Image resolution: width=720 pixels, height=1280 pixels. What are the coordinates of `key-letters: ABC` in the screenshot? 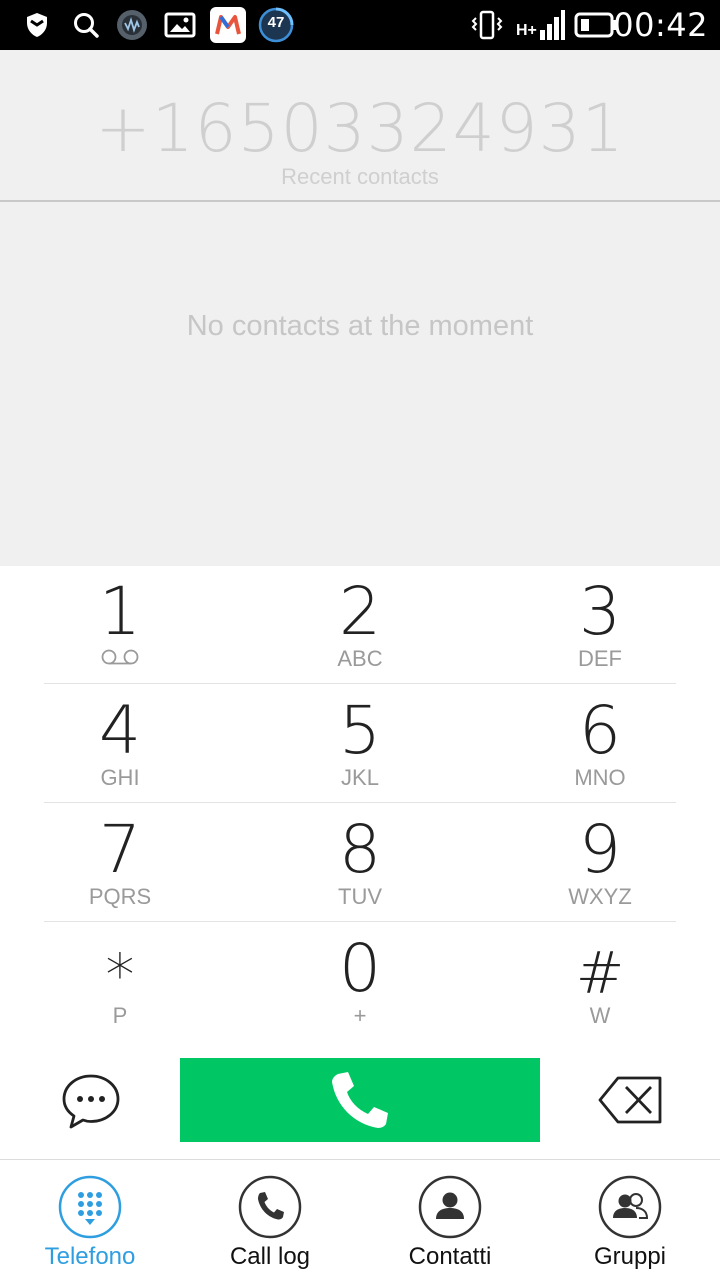 It's located at (360, 658).